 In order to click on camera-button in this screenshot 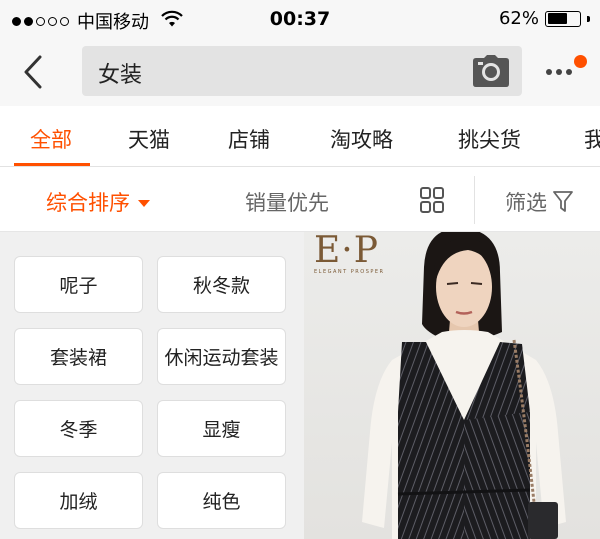, I will do `click(491, 71)`.